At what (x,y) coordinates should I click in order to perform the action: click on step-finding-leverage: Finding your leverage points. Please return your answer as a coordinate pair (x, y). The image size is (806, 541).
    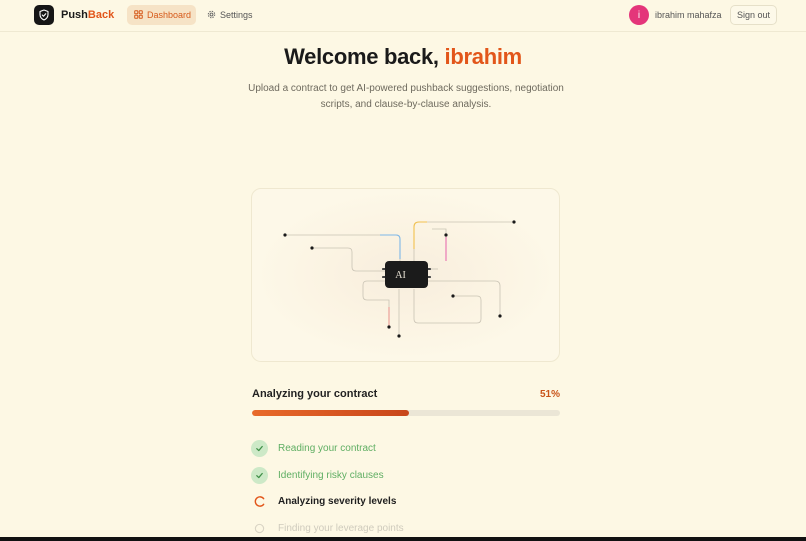
    Looking at the image, I should click on (327, 528).